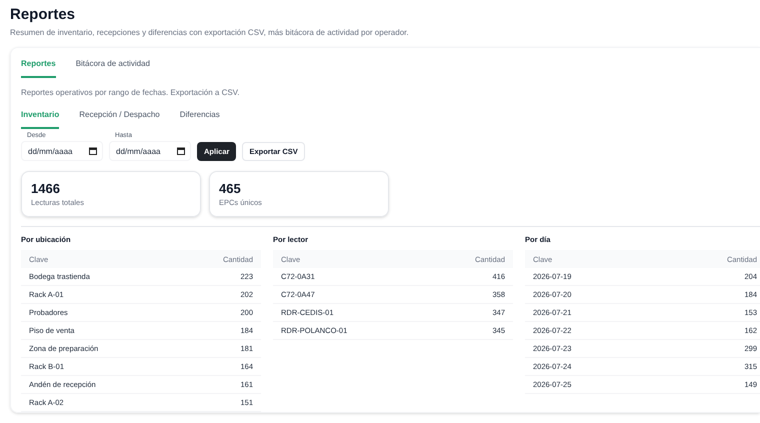 The image size is (760, 423). I want to click on section-description: Reportes operativos por rango de fechas. Exportación a CSV., so click(130, 93).